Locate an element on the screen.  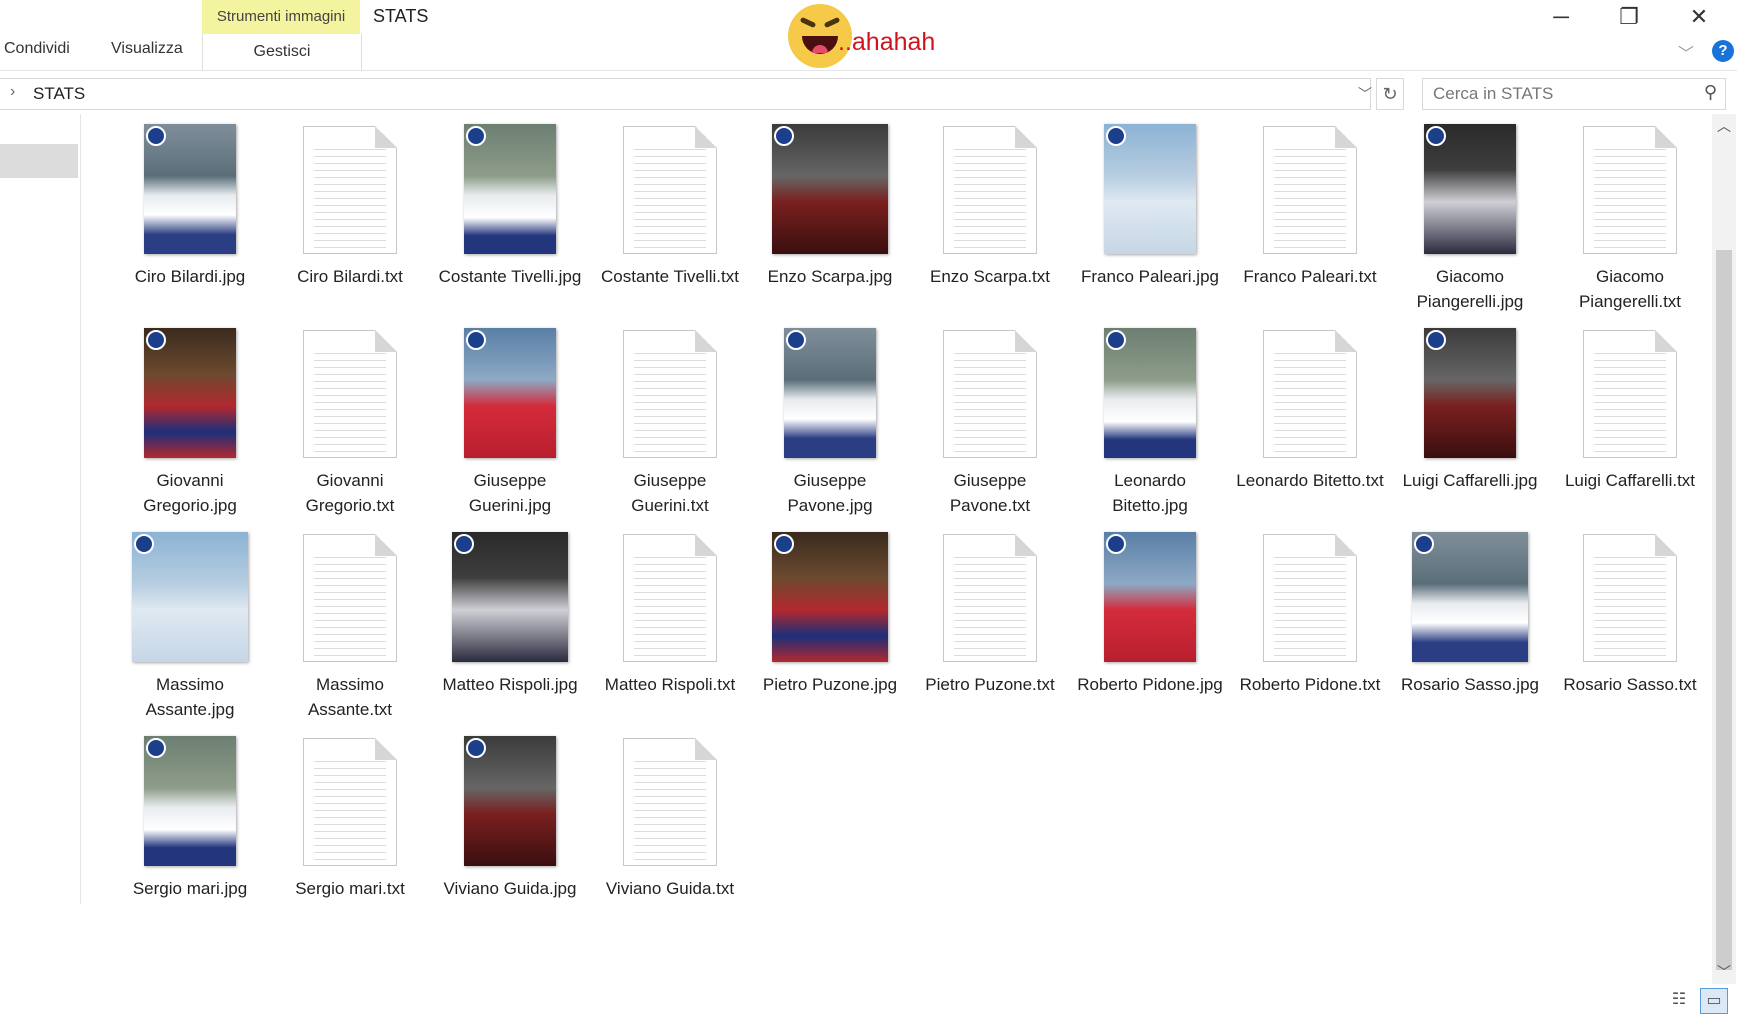
file-name-label: Sergio mari.jpg is located at coordinates (190, 888).